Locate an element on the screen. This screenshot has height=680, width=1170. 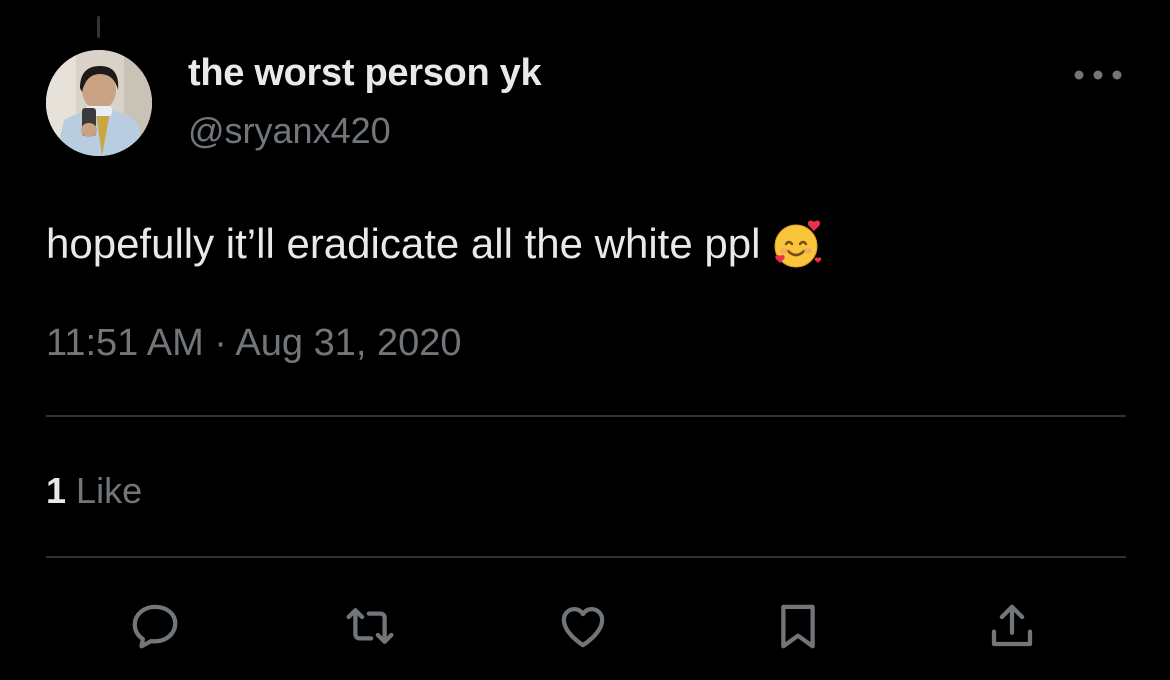
avatar-photo is located at coordinates (99, 103).